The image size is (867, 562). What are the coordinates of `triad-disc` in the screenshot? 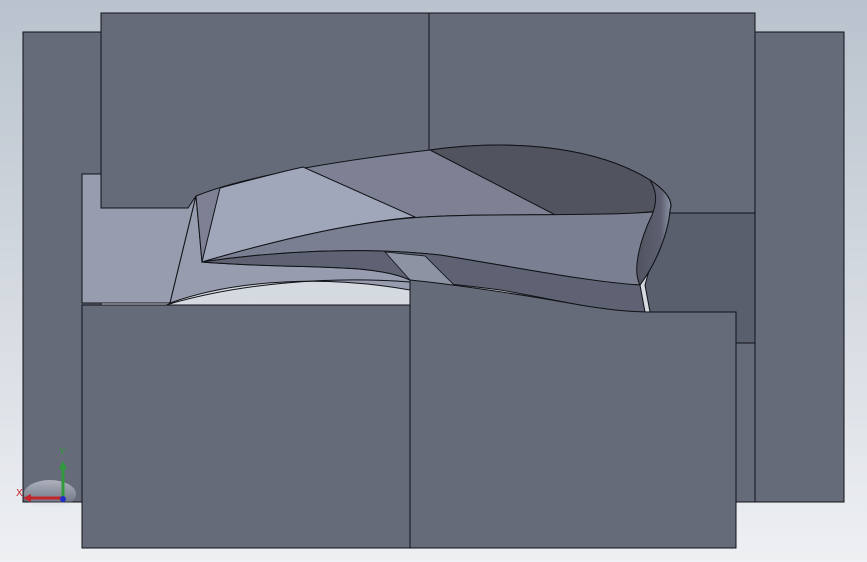 It's located at (50, 494).